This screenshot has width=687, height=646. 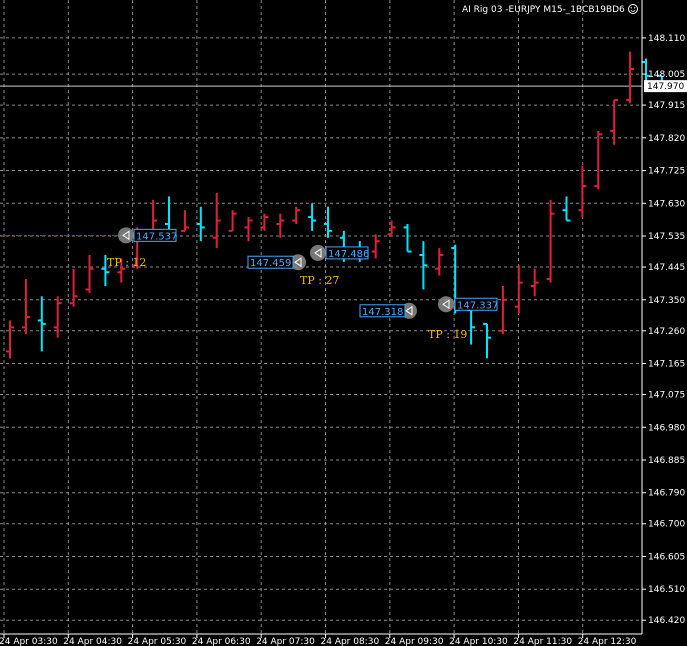 What do you see at coordinates (414, 641) in the screenshot?
I see `x-tick-label: 24 Apr 09:30` at bounding box center [414, 641].